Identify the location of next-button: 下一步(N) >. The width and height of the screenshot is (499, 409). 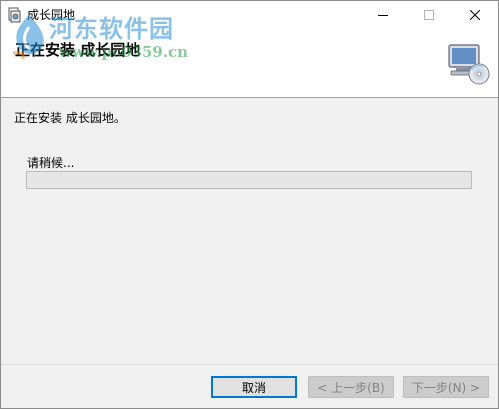
(446, 387).